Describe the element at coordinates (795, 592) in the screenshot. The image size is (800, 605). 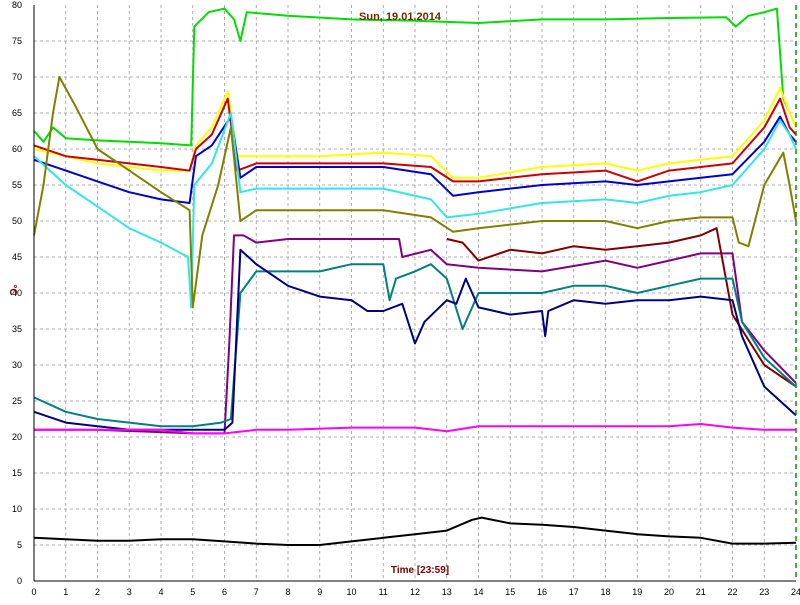
I see `x-tick-label: 24` at that location.